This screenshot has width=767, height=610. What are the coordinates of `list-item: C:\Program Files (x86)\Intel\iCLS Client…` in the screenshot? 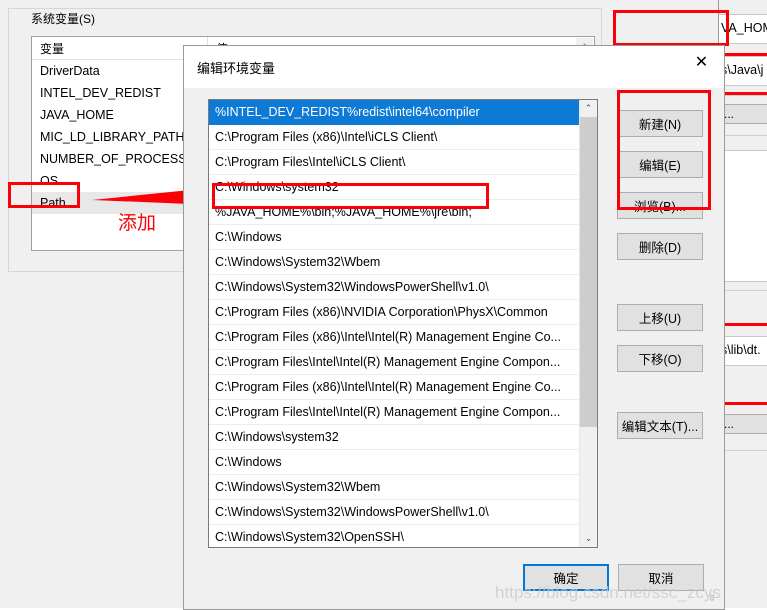 It's located at (394, 137).